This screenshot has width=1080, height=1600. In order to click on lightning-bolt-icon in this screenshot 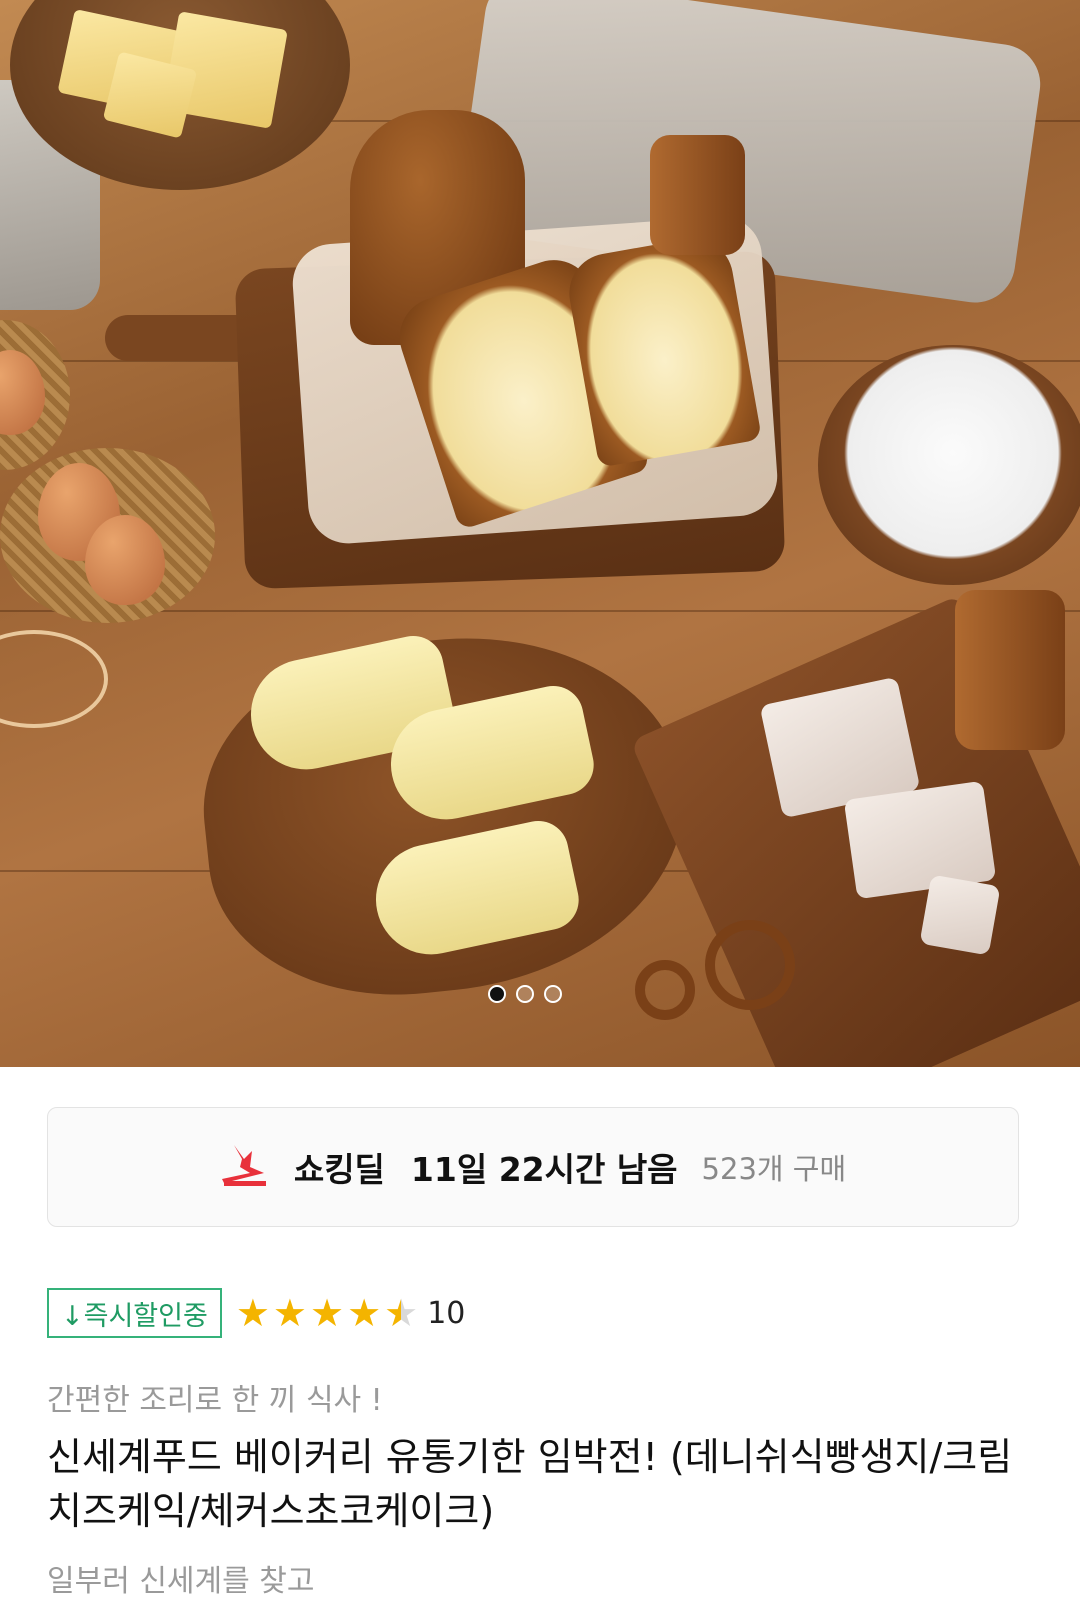, I will do `click(243, 1165)`.